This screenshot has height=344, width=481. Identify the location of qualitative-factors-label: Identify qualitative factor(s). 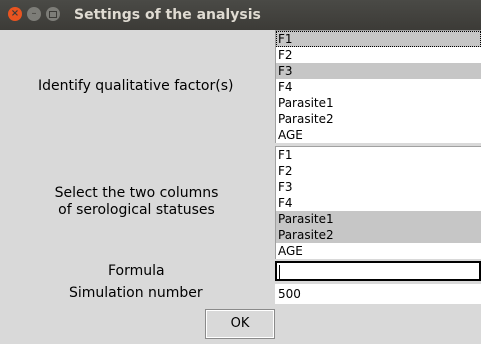
(136, 86).